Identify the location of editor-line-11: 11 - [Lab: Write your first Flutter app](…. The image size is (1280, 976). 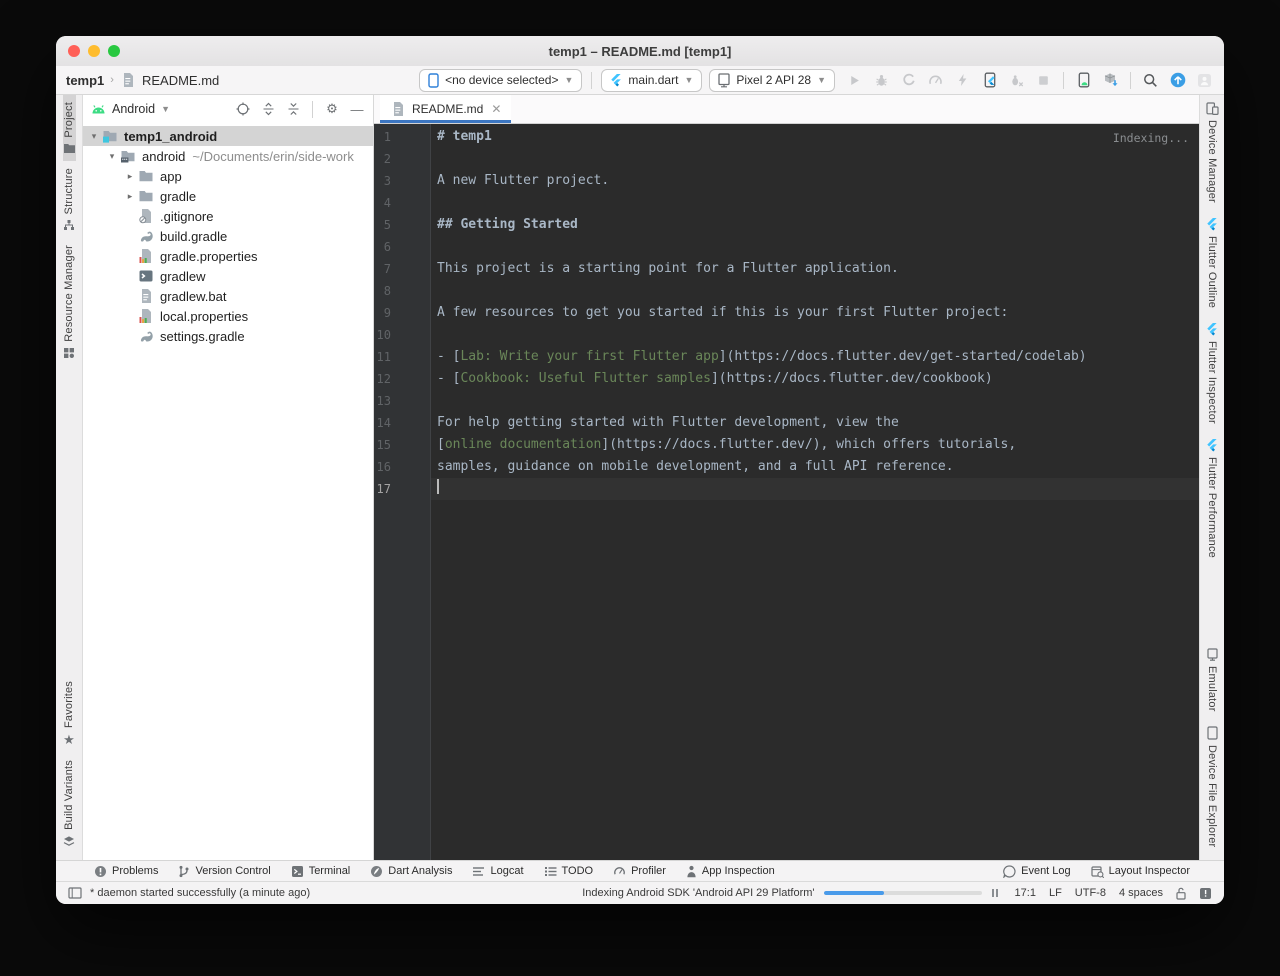
(786, 357).